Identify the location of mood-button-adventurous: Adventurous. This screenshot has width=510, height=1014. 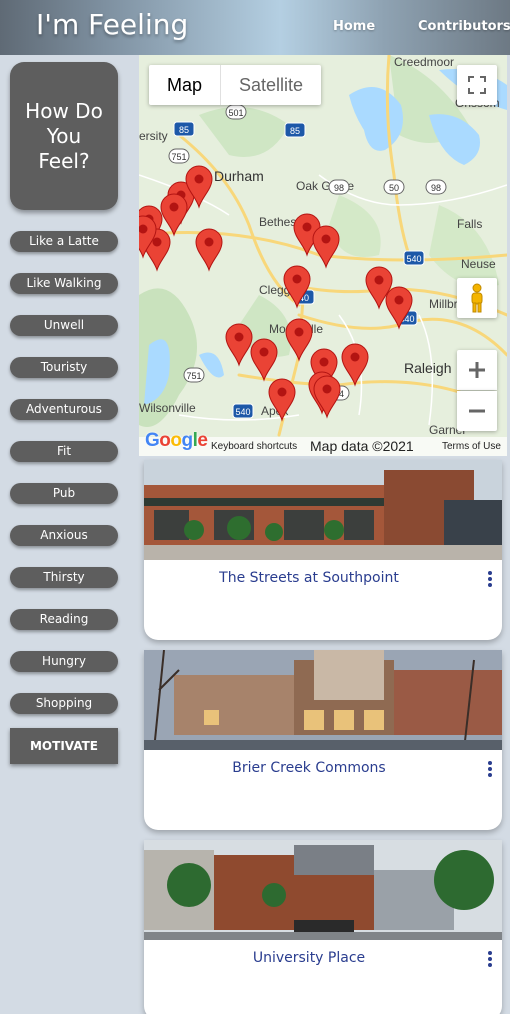
(64, 409).